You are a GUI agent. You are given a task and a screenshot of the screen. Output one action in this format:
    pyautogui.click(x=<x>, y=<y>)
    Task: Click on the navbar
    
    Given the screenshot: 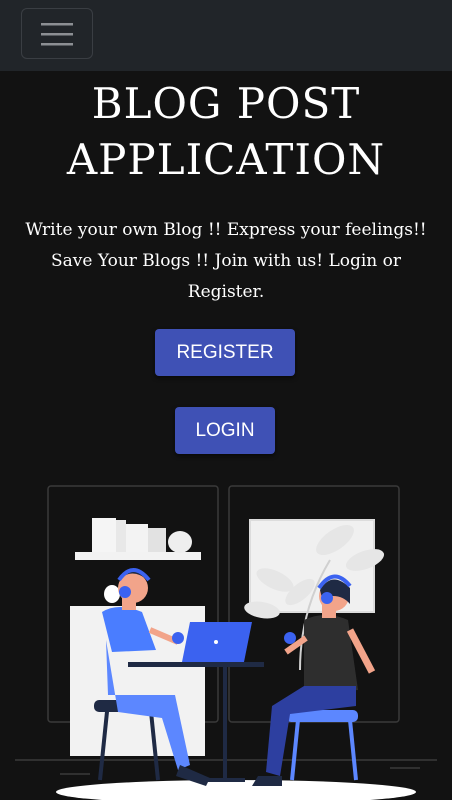 What is the action you would take?
    pyautogui.click(x=226, y=35)
    